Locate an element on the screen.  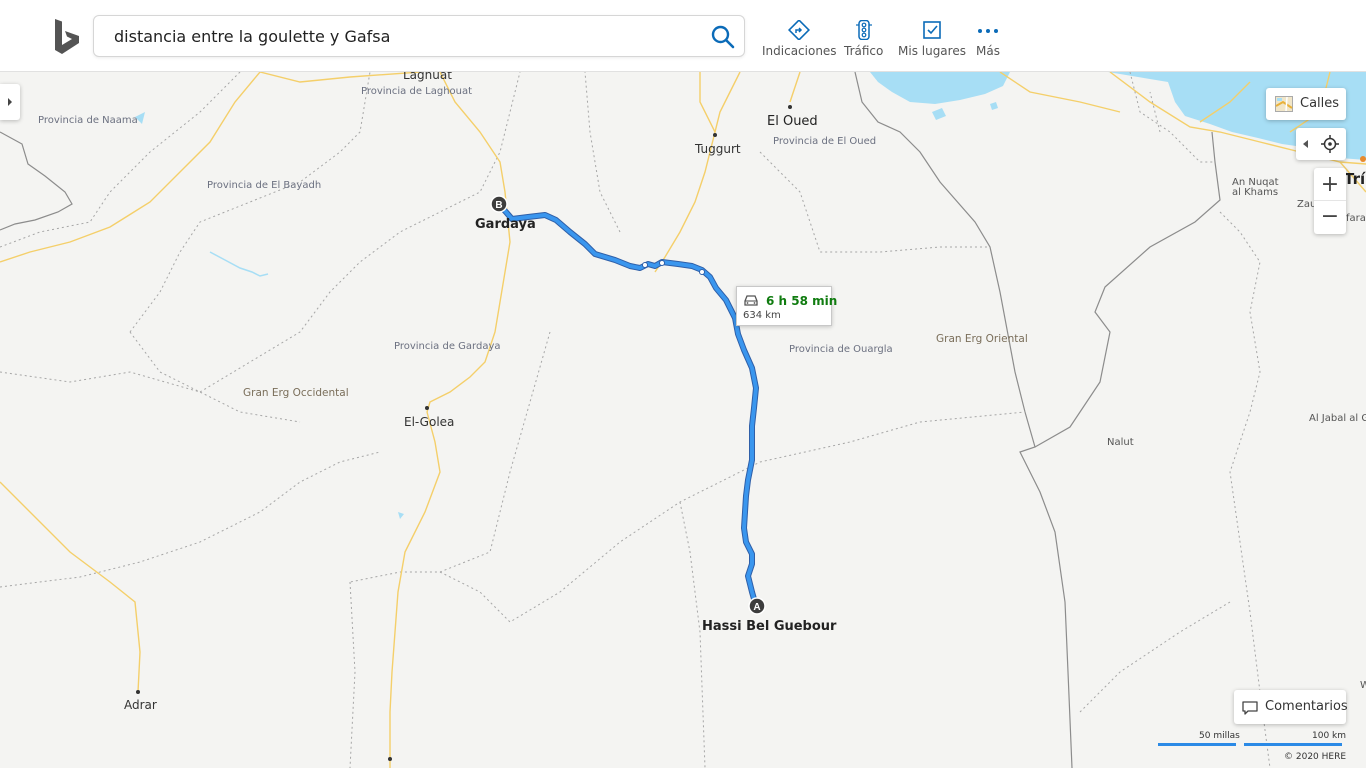
city-label: Tuggurt is located at coordinates (718, 149).